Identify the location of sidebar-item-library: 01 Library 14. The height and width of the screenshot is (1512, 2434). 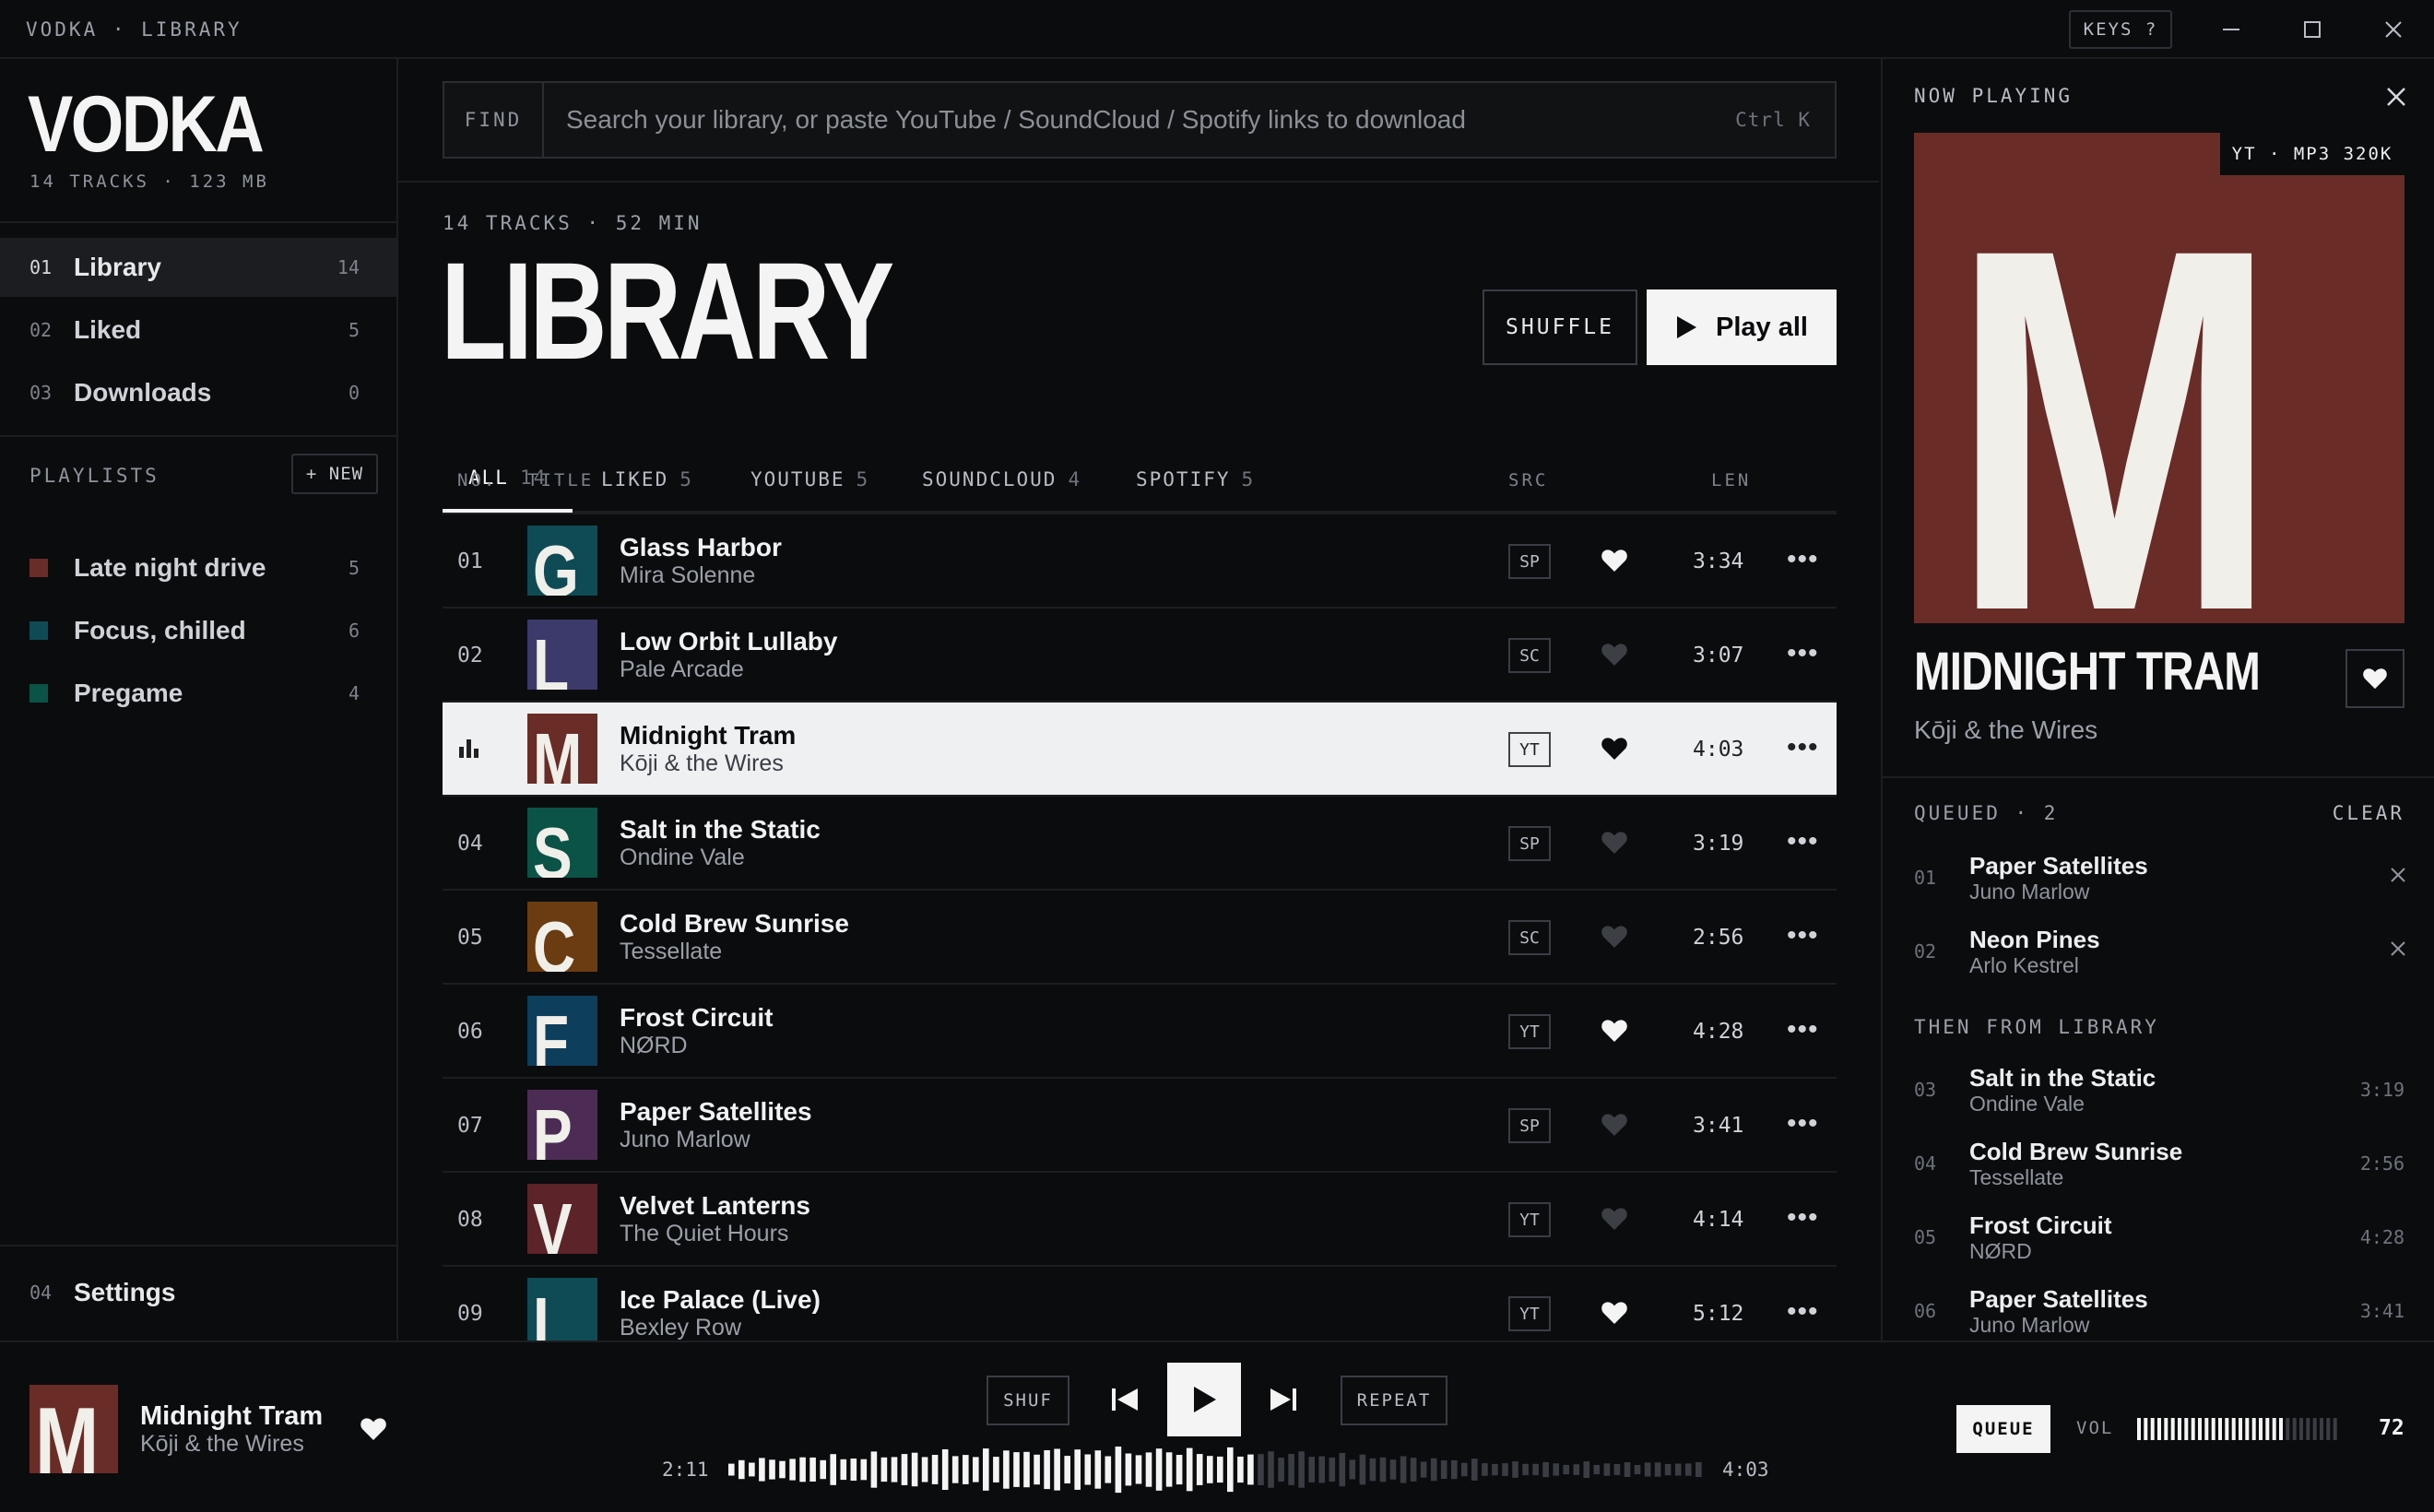
(198, 267).